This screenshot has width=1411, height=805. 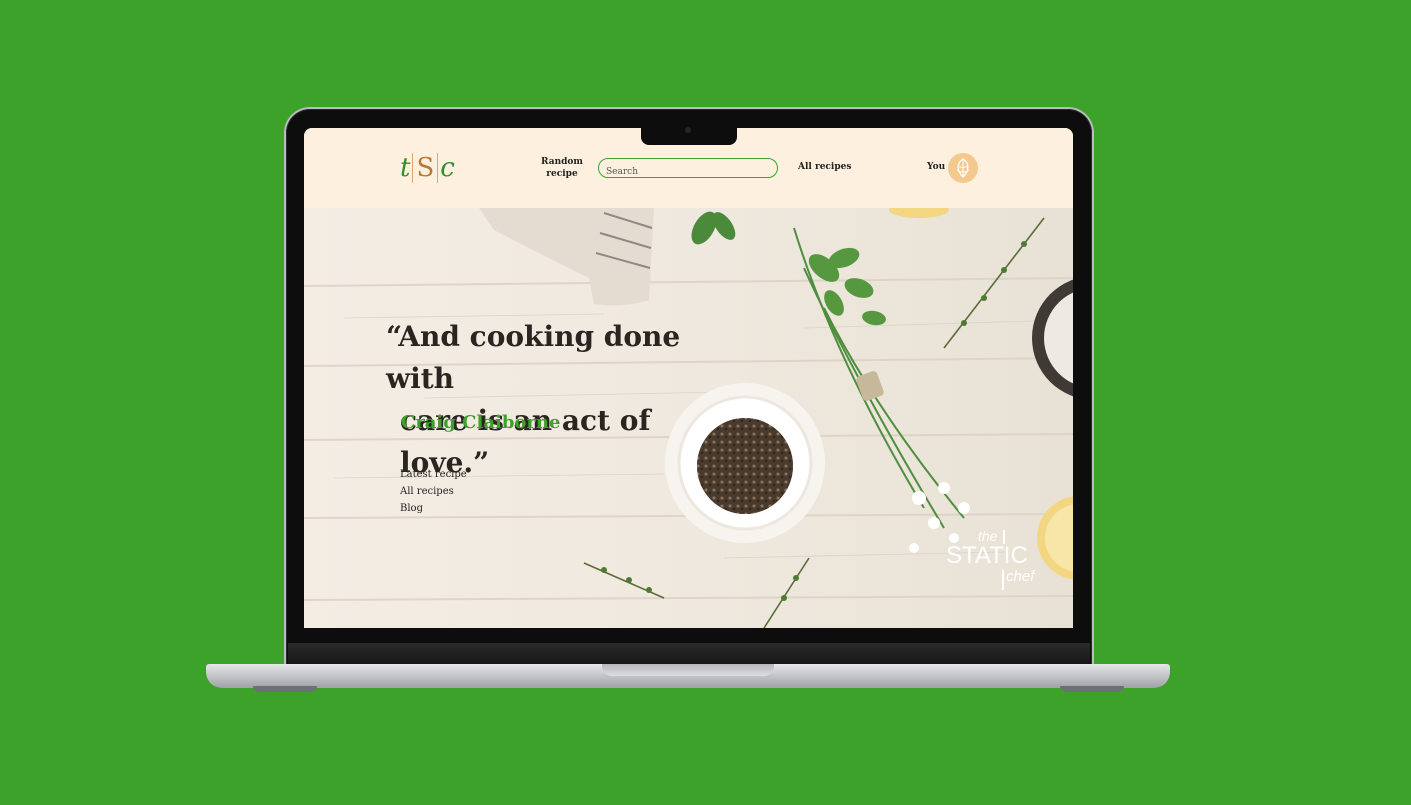 I want to click on laptop-foot-right, so click(x=1092, y=689).